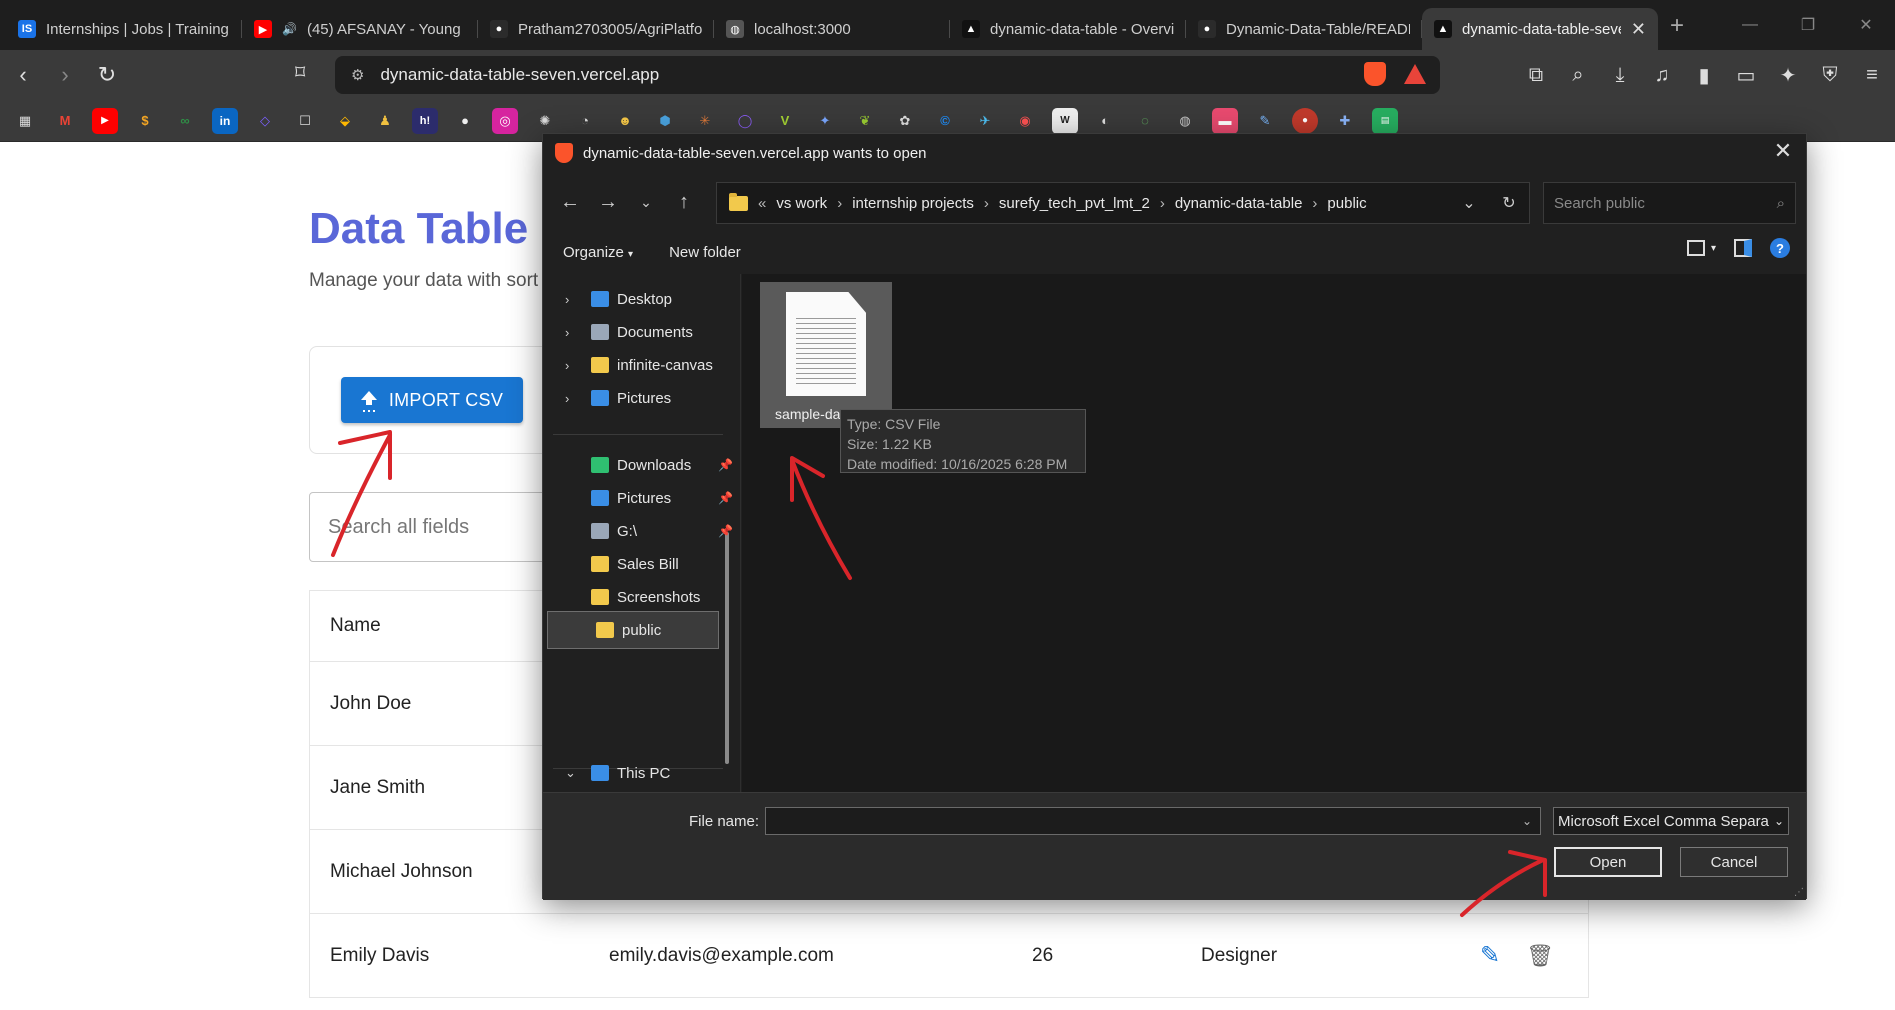 This screenshot has width=1895, height=1010. What do you see at coordinates (705, 252) in the screenshot?
I see `new-folder-button: New folder` at bounding box center [705, 252].